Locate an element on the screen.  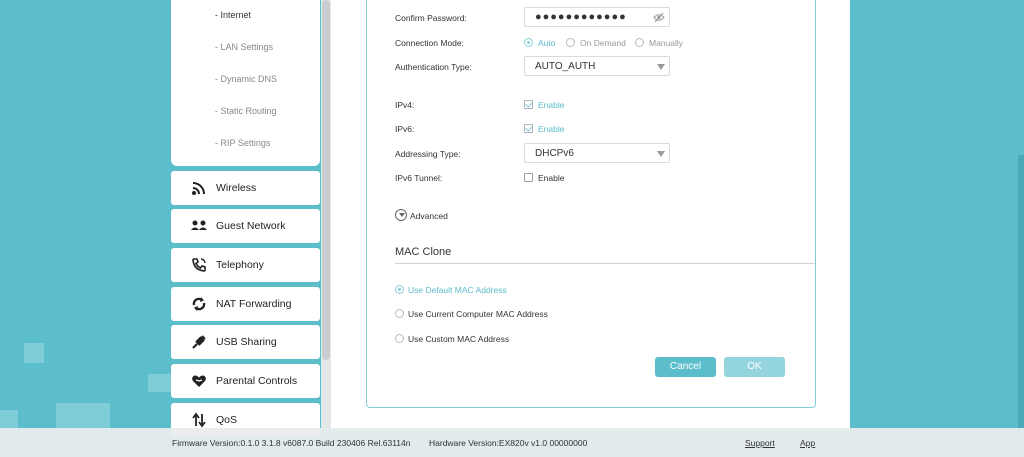
section-divider is located at coordinates (605, 263).